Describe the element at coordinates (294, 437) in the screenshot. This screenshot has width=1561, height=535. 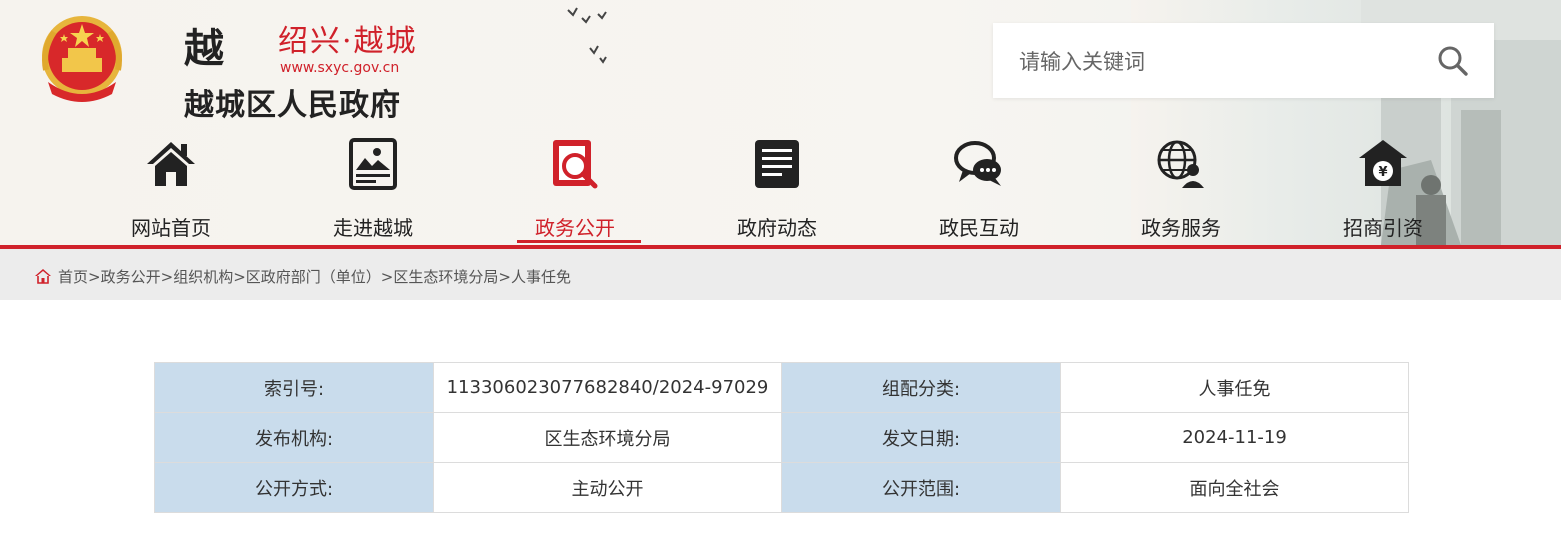
I see `label-publisher: 发布机构:` at that location.